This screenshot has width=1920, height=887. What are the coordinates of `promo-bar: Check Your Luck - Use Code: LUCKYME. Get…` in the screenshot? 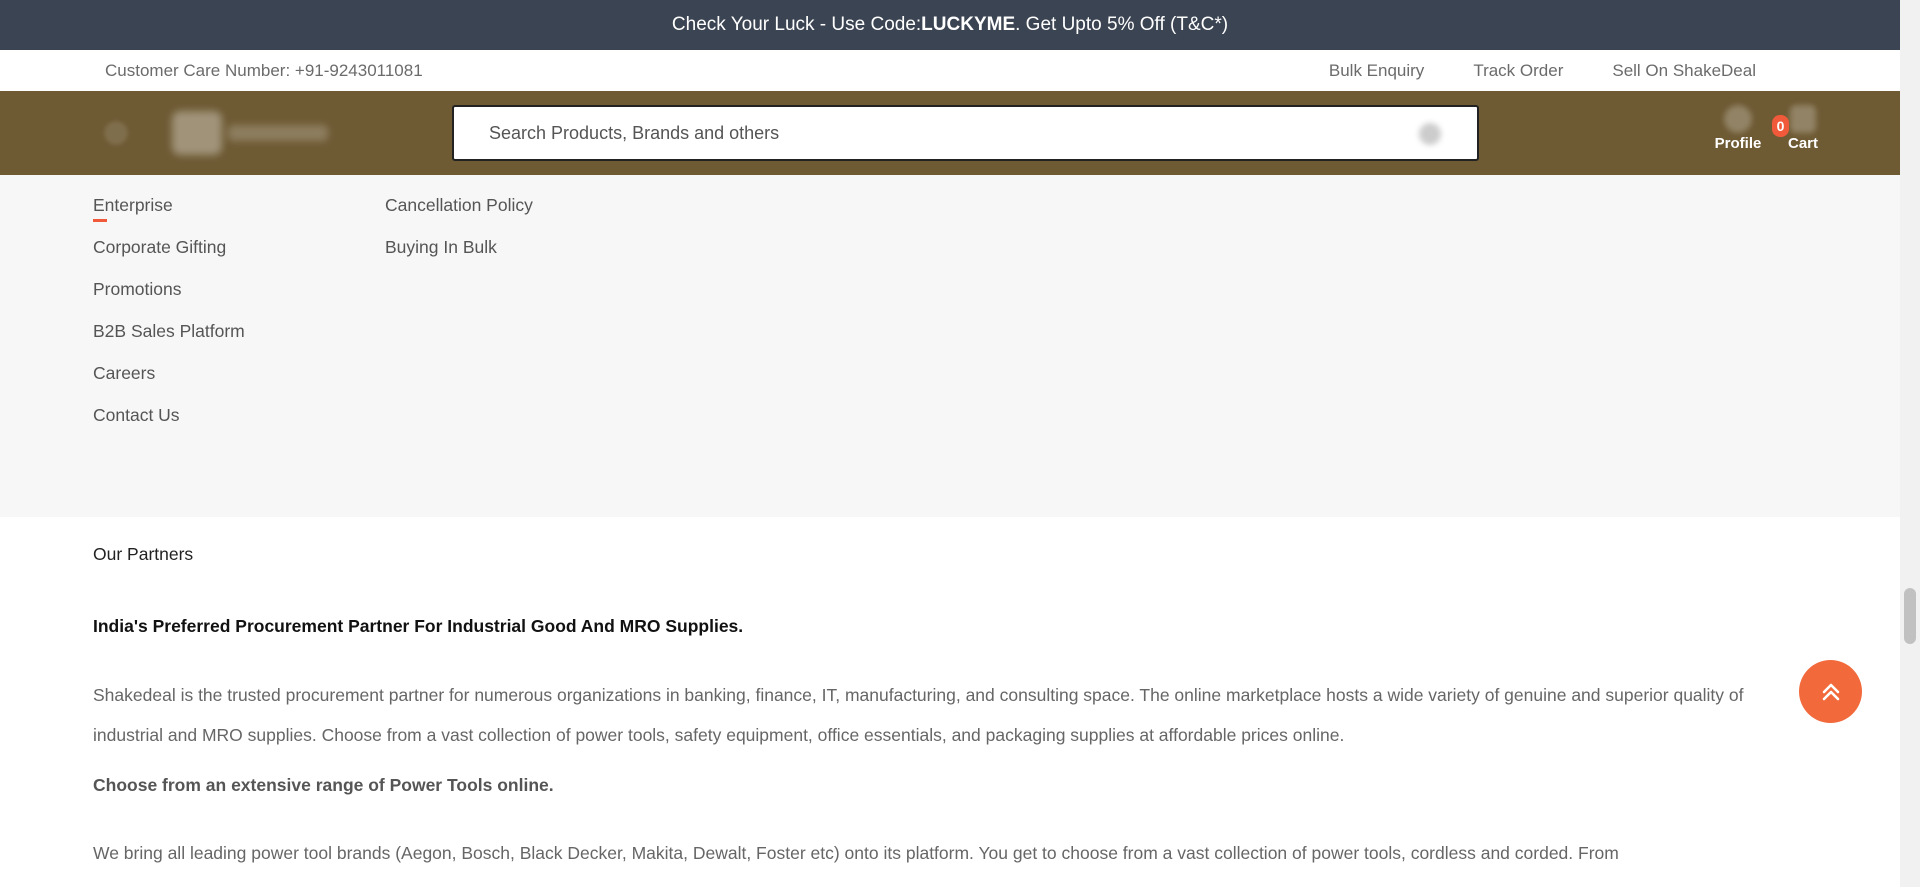 It's located at (950, 25).